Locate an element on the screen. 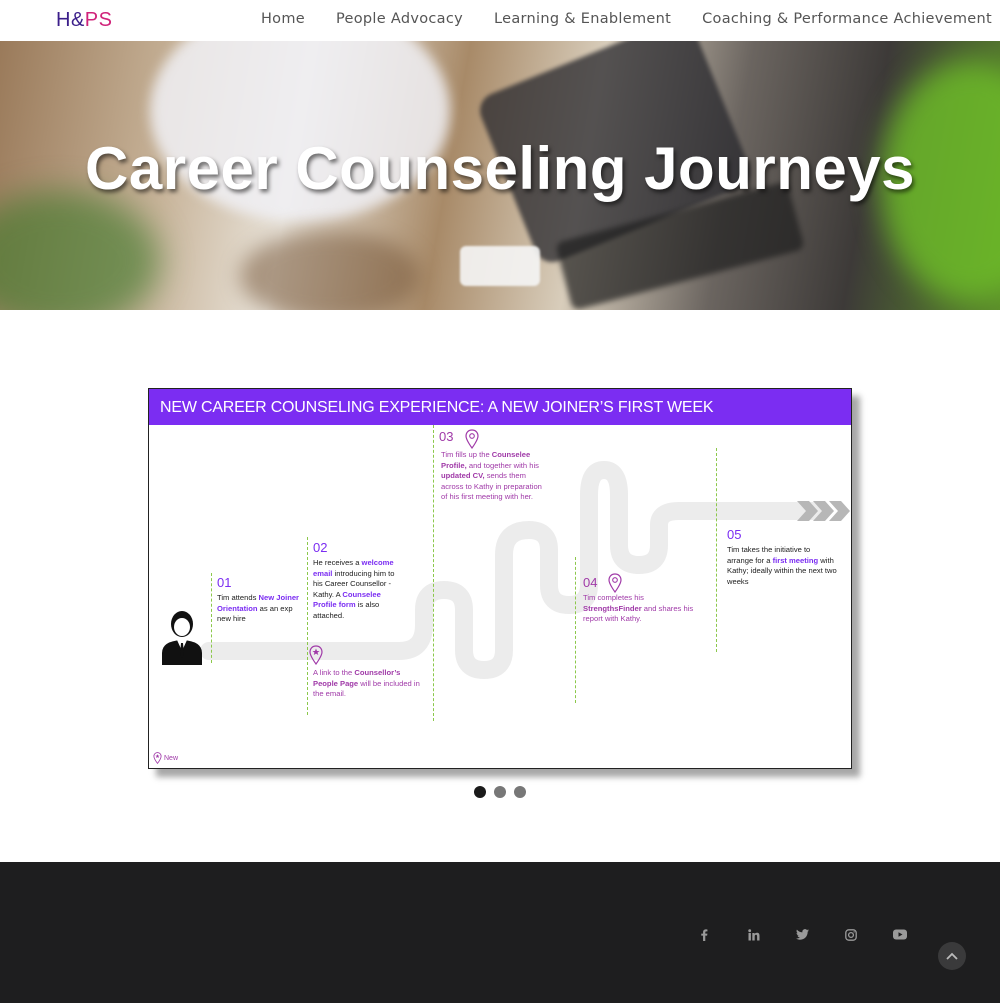  nav-learning-enablement: Learning & Enablement is located at coordinates (582, 19).